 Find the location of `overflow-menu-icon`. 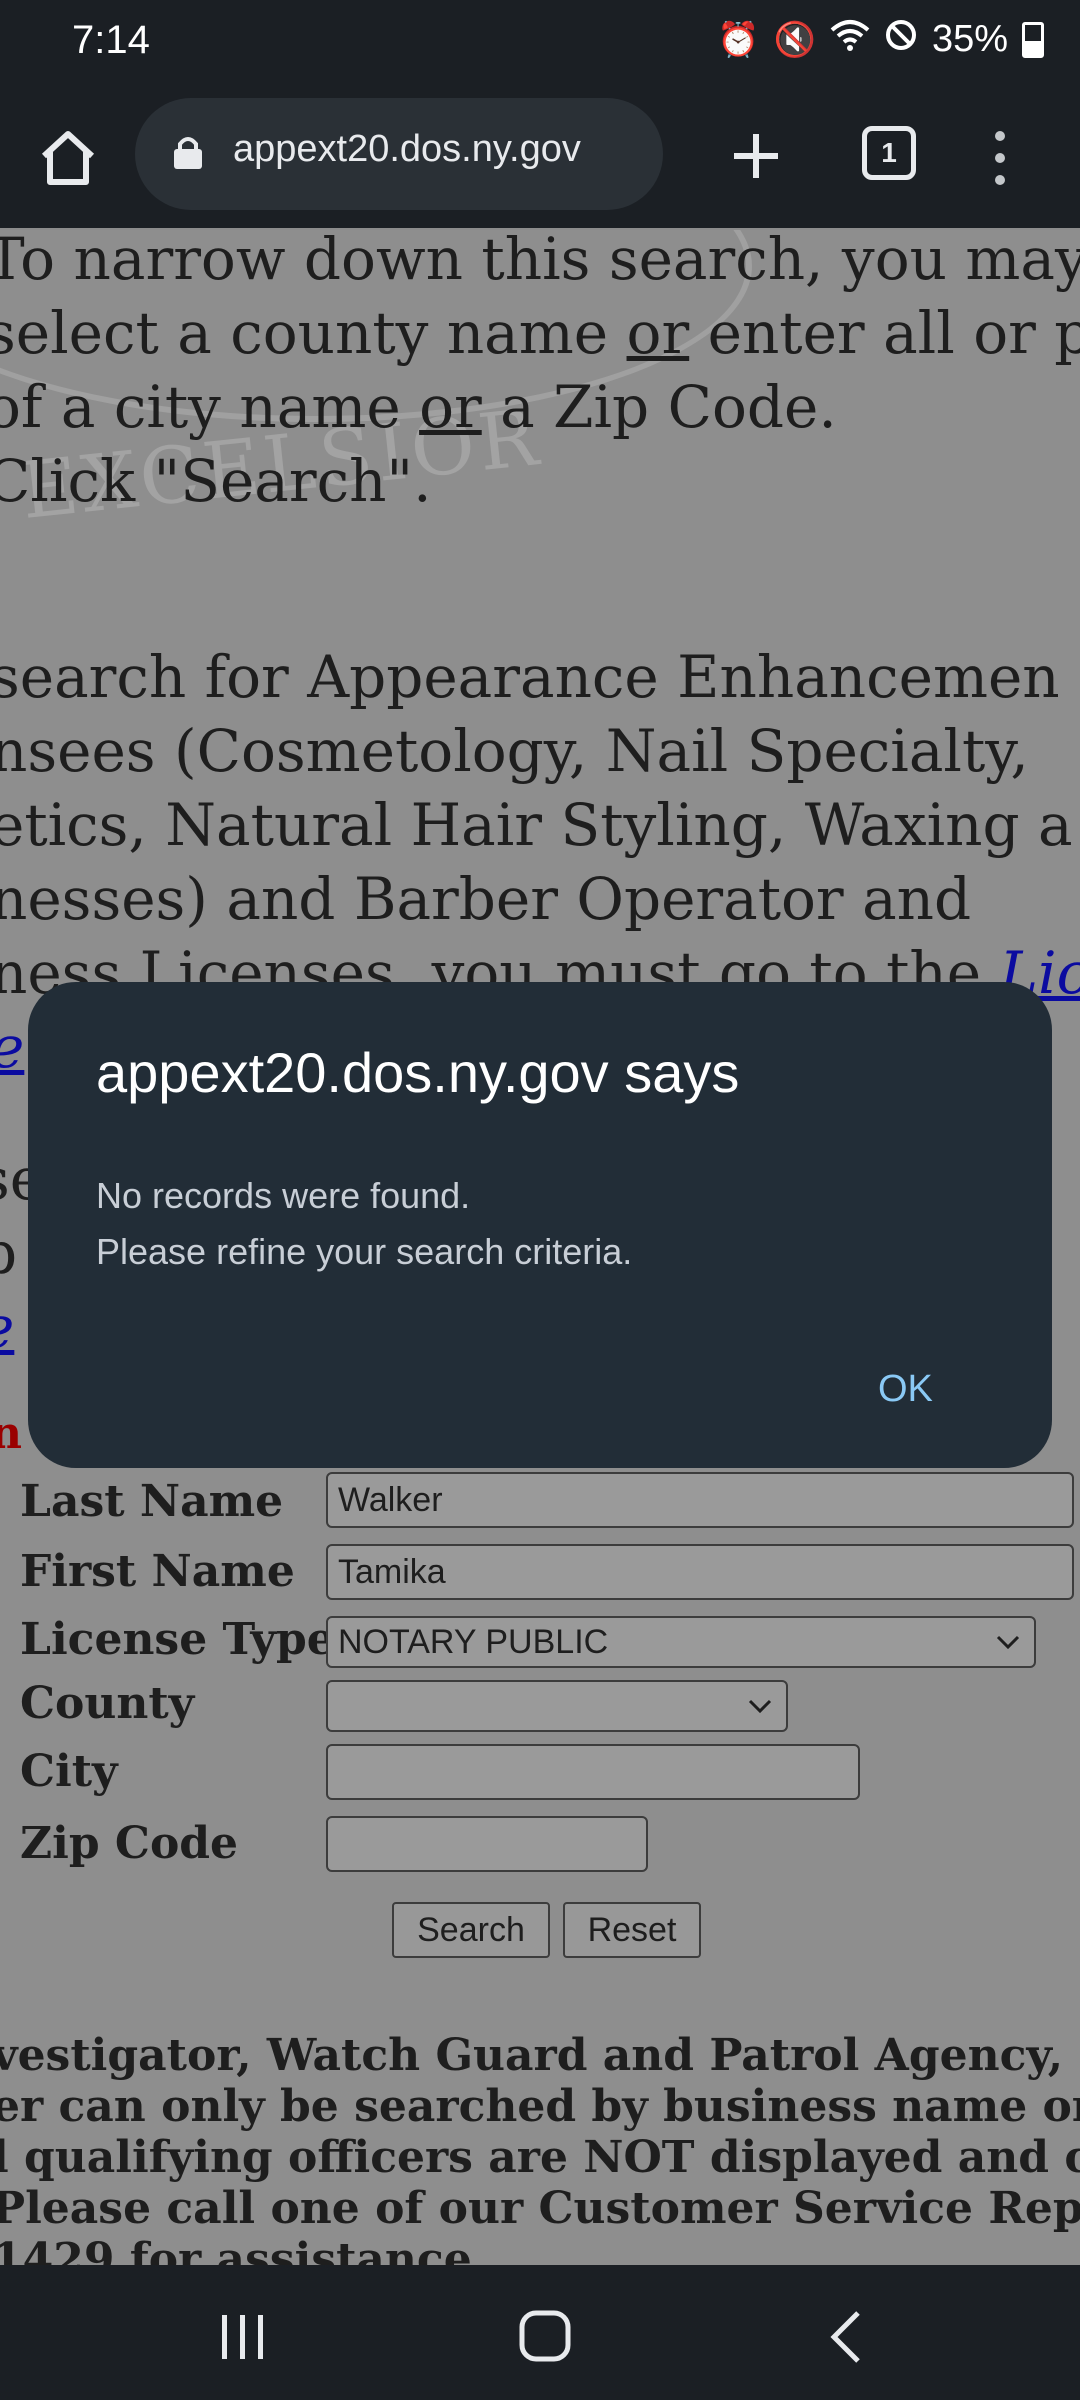

overflow-menu-icon is located at coordinates (1000, 158).